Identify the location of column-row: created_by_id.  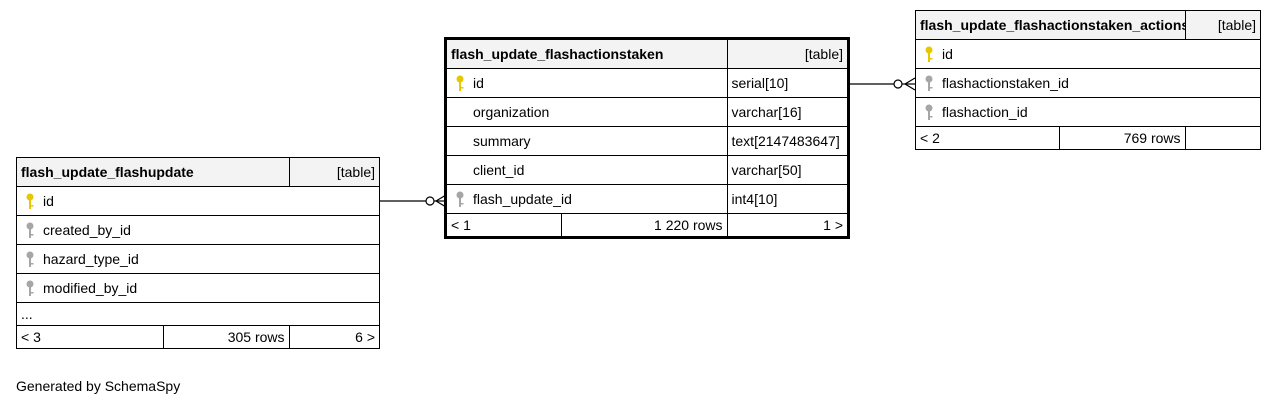
(198, 230).